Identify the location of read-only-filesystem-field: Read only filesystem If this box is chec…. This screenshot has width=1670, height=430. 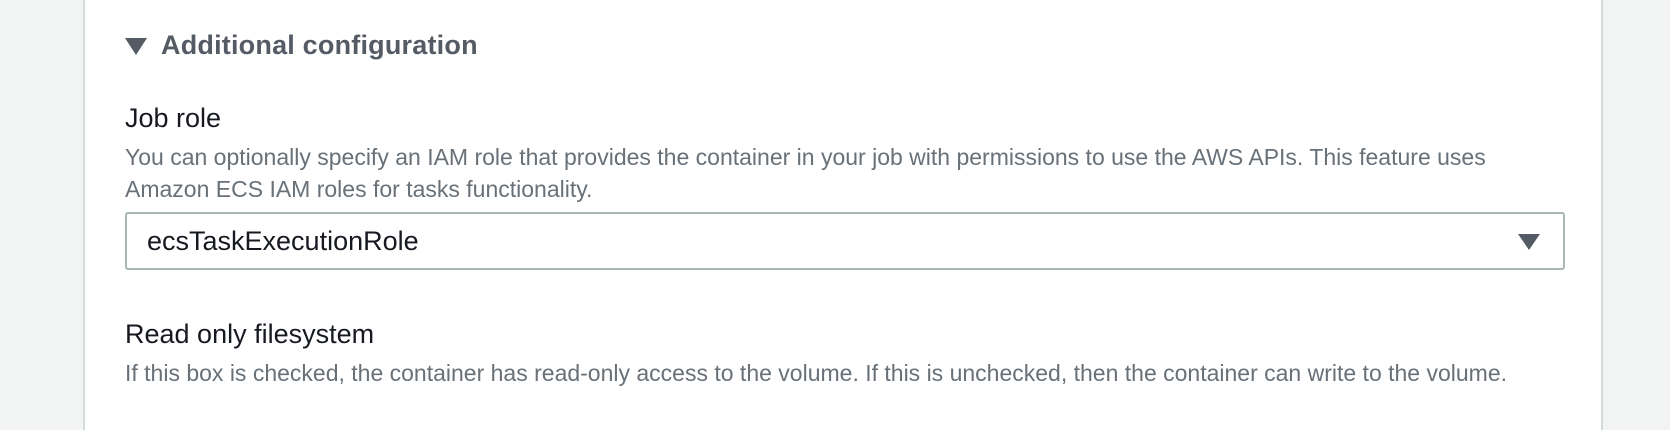
(846, 353).